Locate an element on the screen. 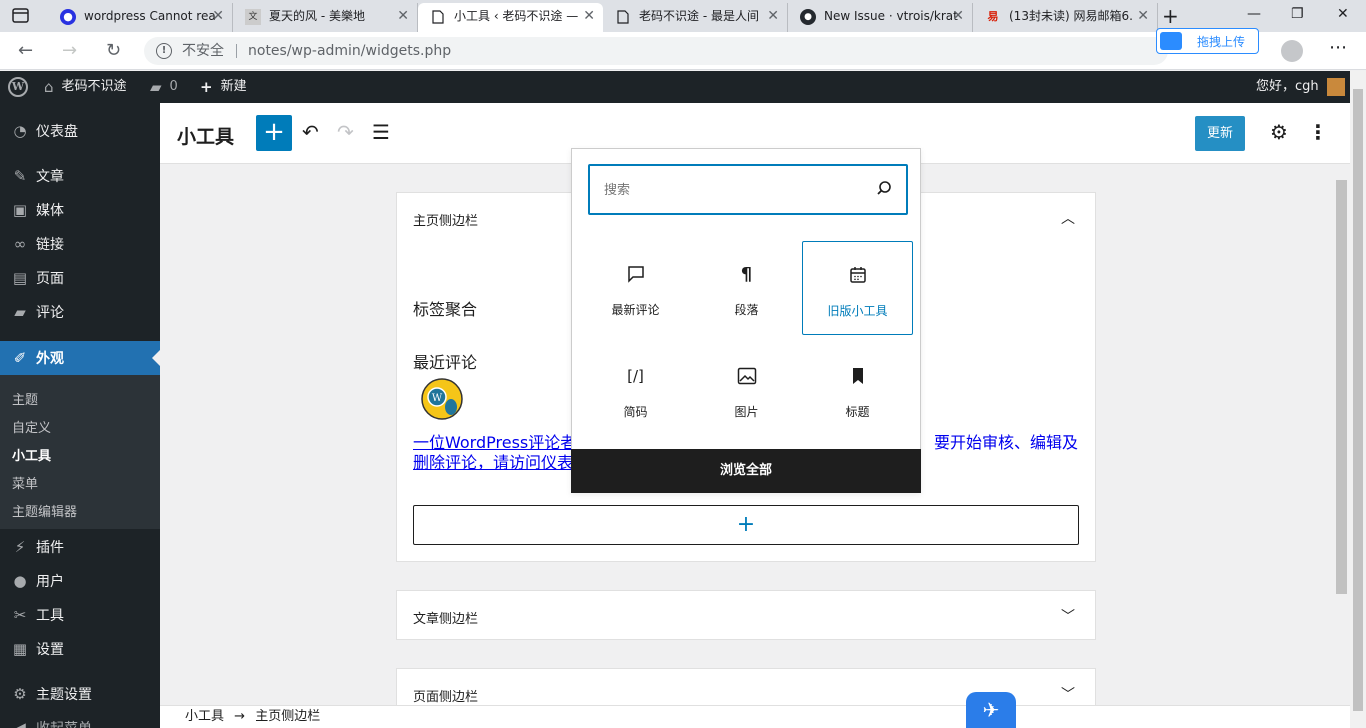 The height and width of the screenshot is (728, 1366). sidebar-item-appearance: ✐ 外观 is located at coordinates (80, 358).